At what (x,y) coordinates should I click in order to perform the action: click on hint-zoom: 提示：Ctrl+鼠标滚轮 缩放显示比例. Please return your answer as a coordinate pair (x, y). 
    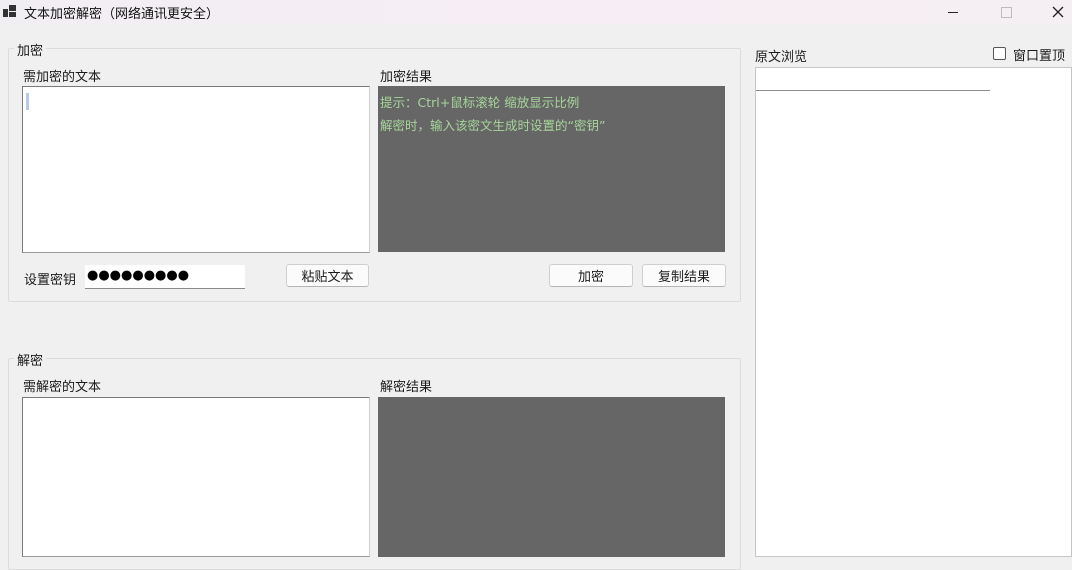
    Looking at the image, I should click on (480, 102).